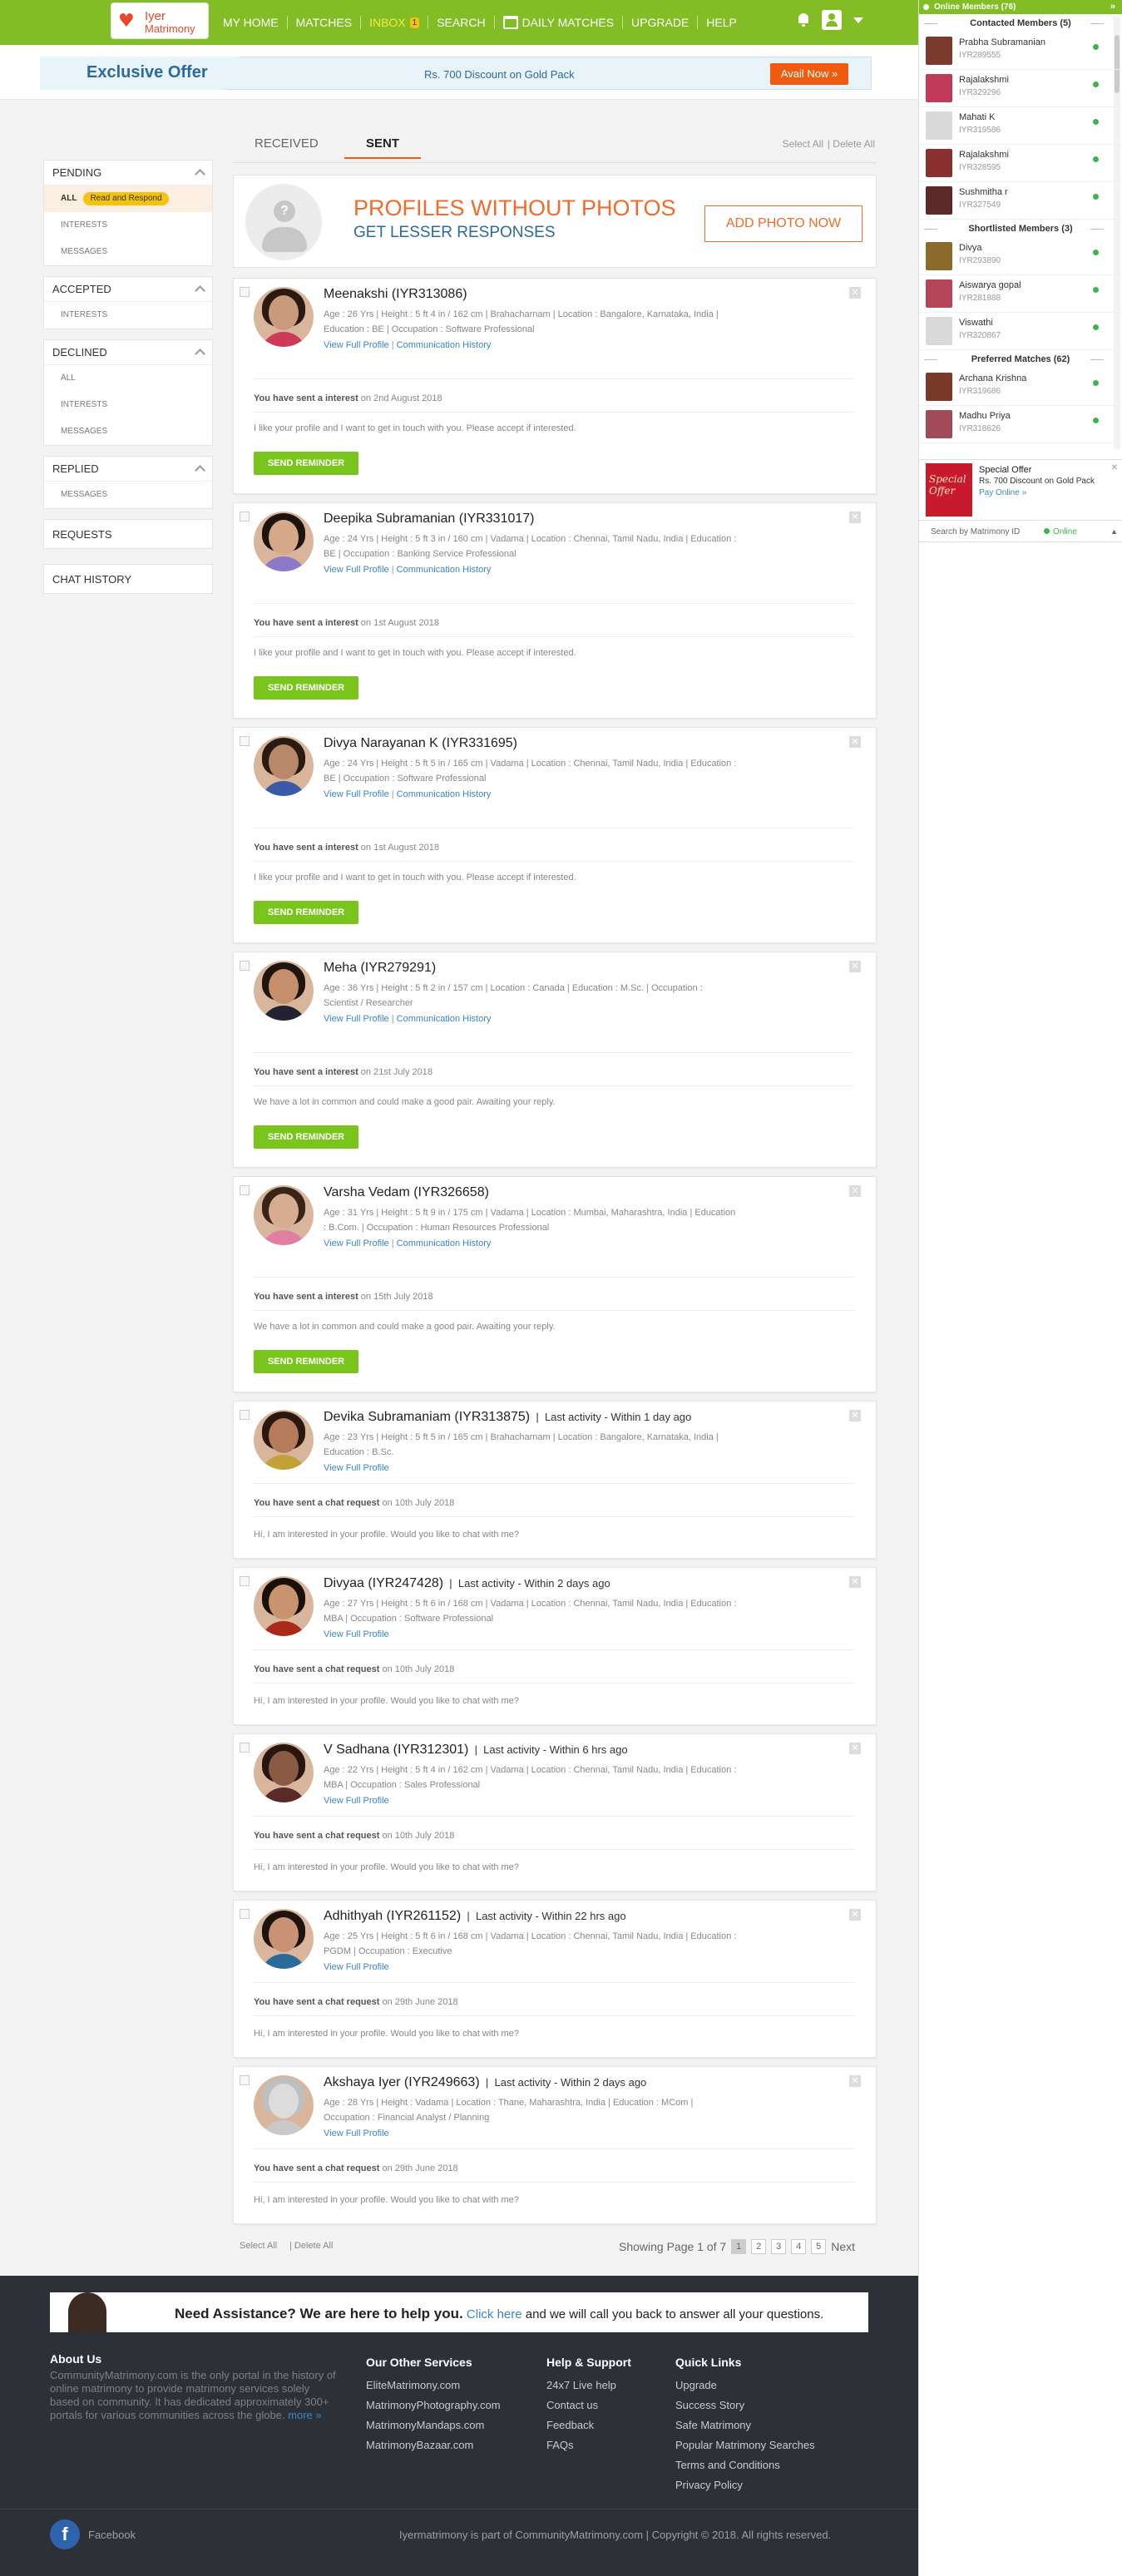 The height and width of the screenshot is (2576, 1122). Describe the element at coordinates (1020, 163) in the screenshot. I see `online-member-item: Rajalakshmi IYR328595` at that location.